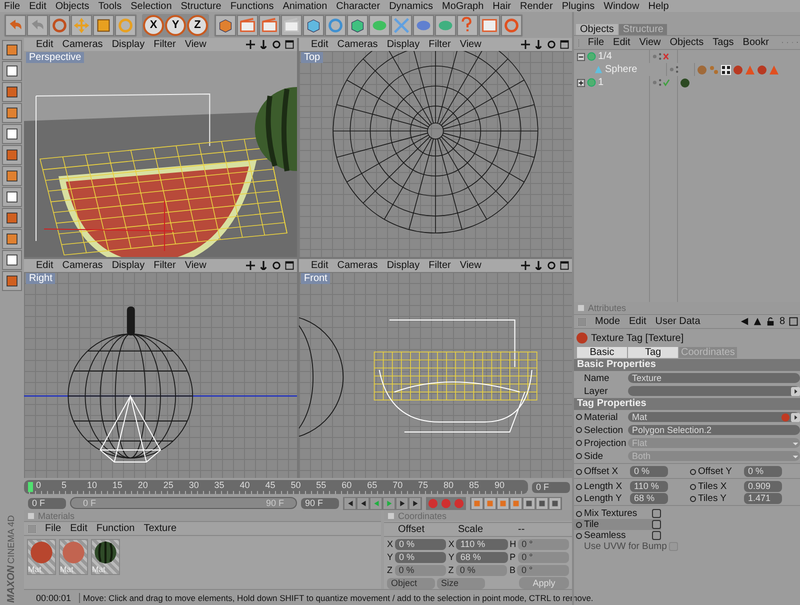  What do you see at coordinates (463, 6) in the screenshot?
I see `menu-item: MoGraph` at bounding box center [463, 6].